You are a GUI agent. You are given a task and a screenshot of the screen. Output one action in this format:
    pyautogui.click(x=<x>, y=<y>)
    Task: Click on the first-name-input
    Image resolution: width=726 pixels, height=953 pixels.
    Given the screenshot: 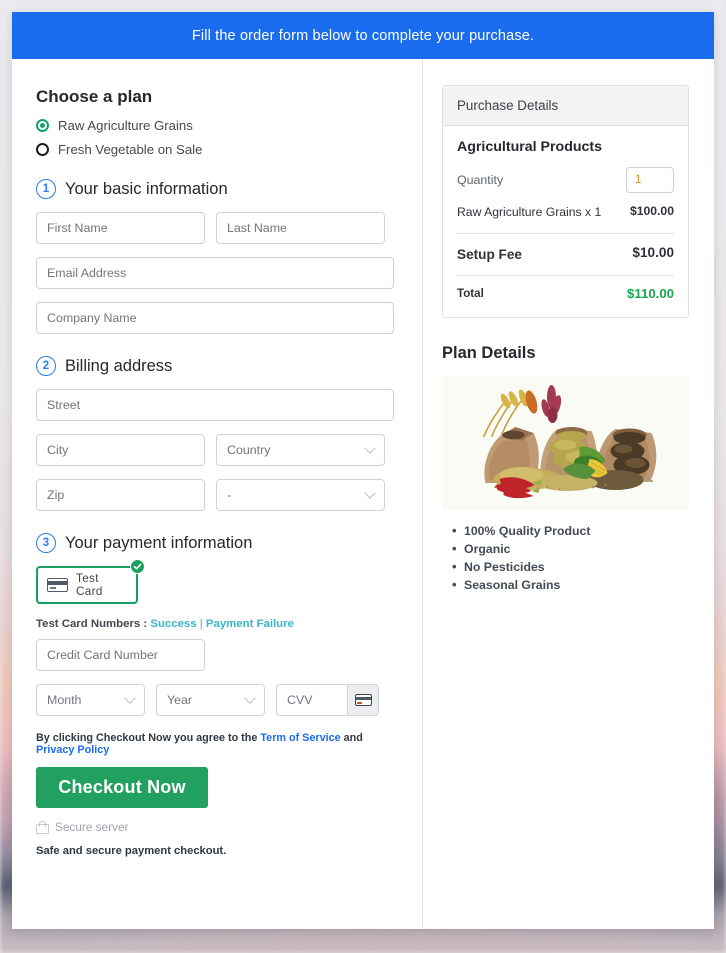 What is the action you would take?
    pyautogui.click(x=120, y=228)
    